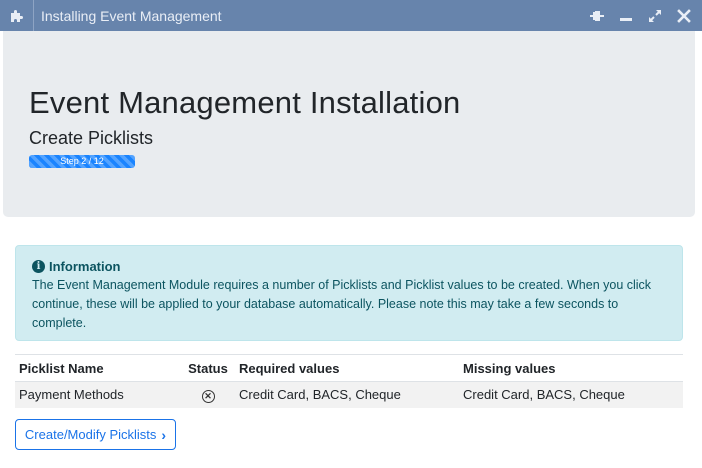 This screenshot has height=468, width=702. Describe the element at coordinates (655, 16) in the screenshot. I see `maximize-icon` at that location.